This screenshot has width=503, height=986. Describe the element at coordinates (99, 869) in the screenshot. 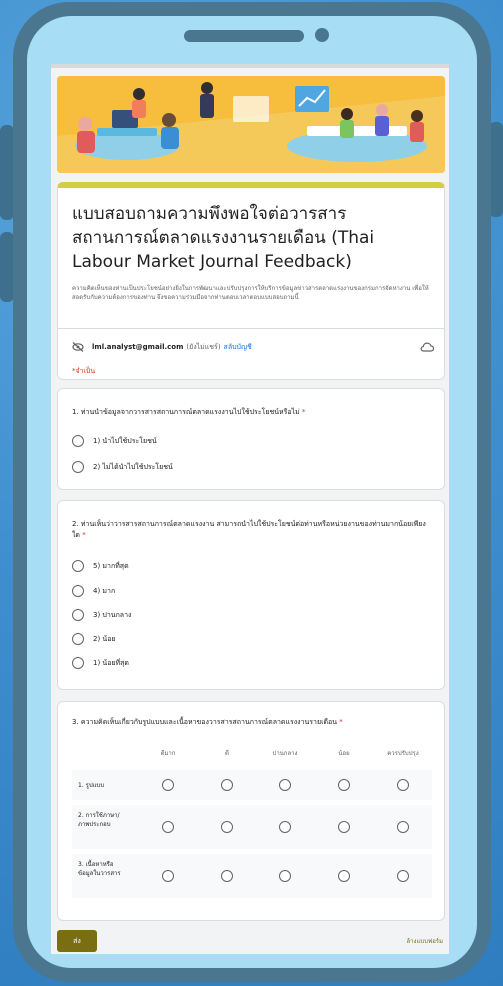

I see `grid-row-label: 3. เนื้อหาหรือข้อมูลในวารสาร` at that location.